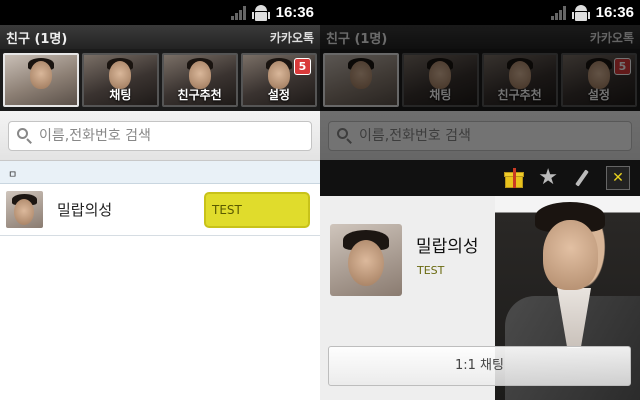  Describe the element at coordinates (199, 95) in the screenshot. I see `tab-label: 친구추천` at that location.